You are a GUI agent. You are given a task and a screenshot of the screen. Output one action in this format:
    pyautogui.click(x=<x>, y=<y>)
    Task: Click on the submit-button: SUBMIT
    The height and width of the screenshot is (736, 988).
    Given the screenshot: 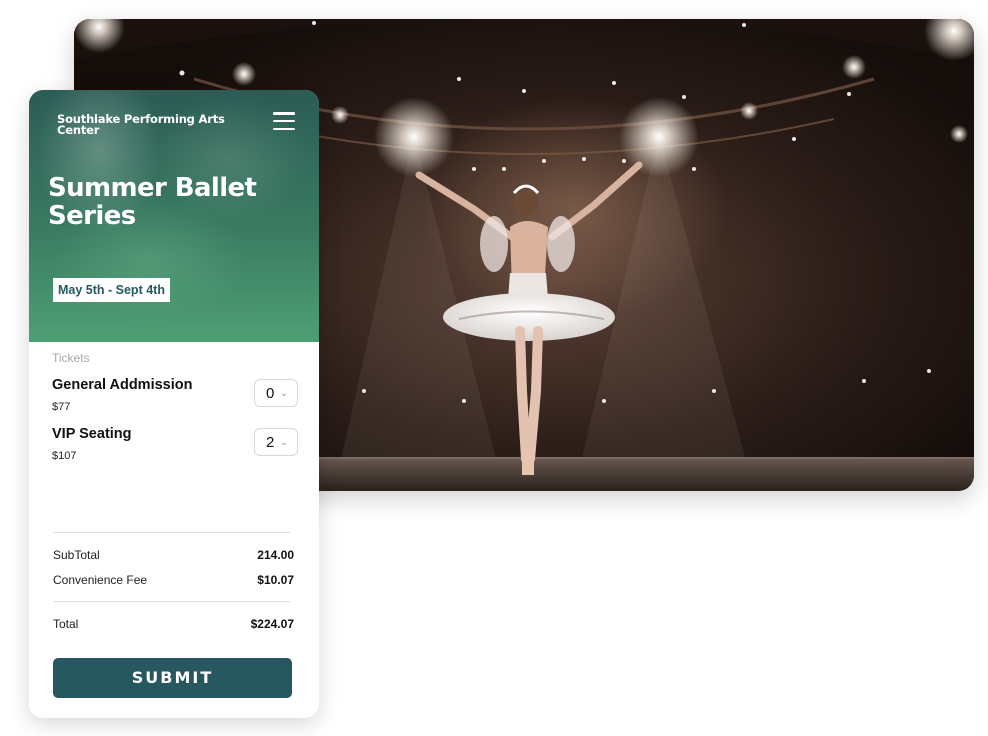 What is the action you would take?
    pyautogui.click(x=172, y=678)
    